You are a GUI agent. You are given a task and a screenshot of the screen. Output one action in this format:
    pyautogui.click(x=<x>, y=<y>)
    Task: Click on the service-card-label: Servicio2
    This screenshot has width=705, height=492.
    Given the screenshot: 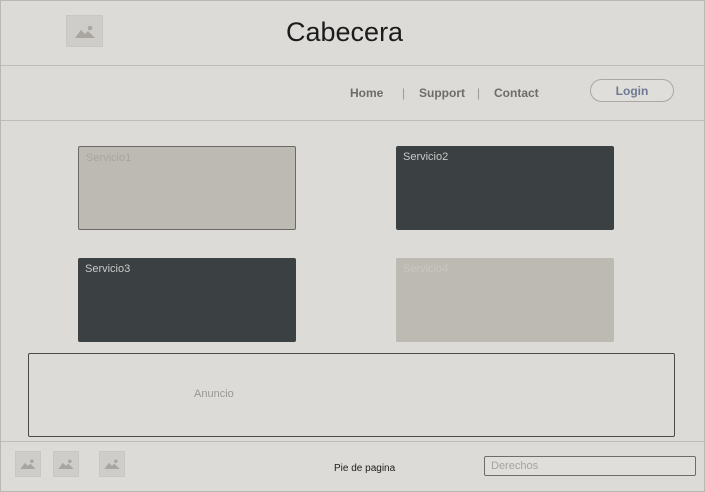 What is the action you would take?
    pyautogui.click(x=426, y=157)
    